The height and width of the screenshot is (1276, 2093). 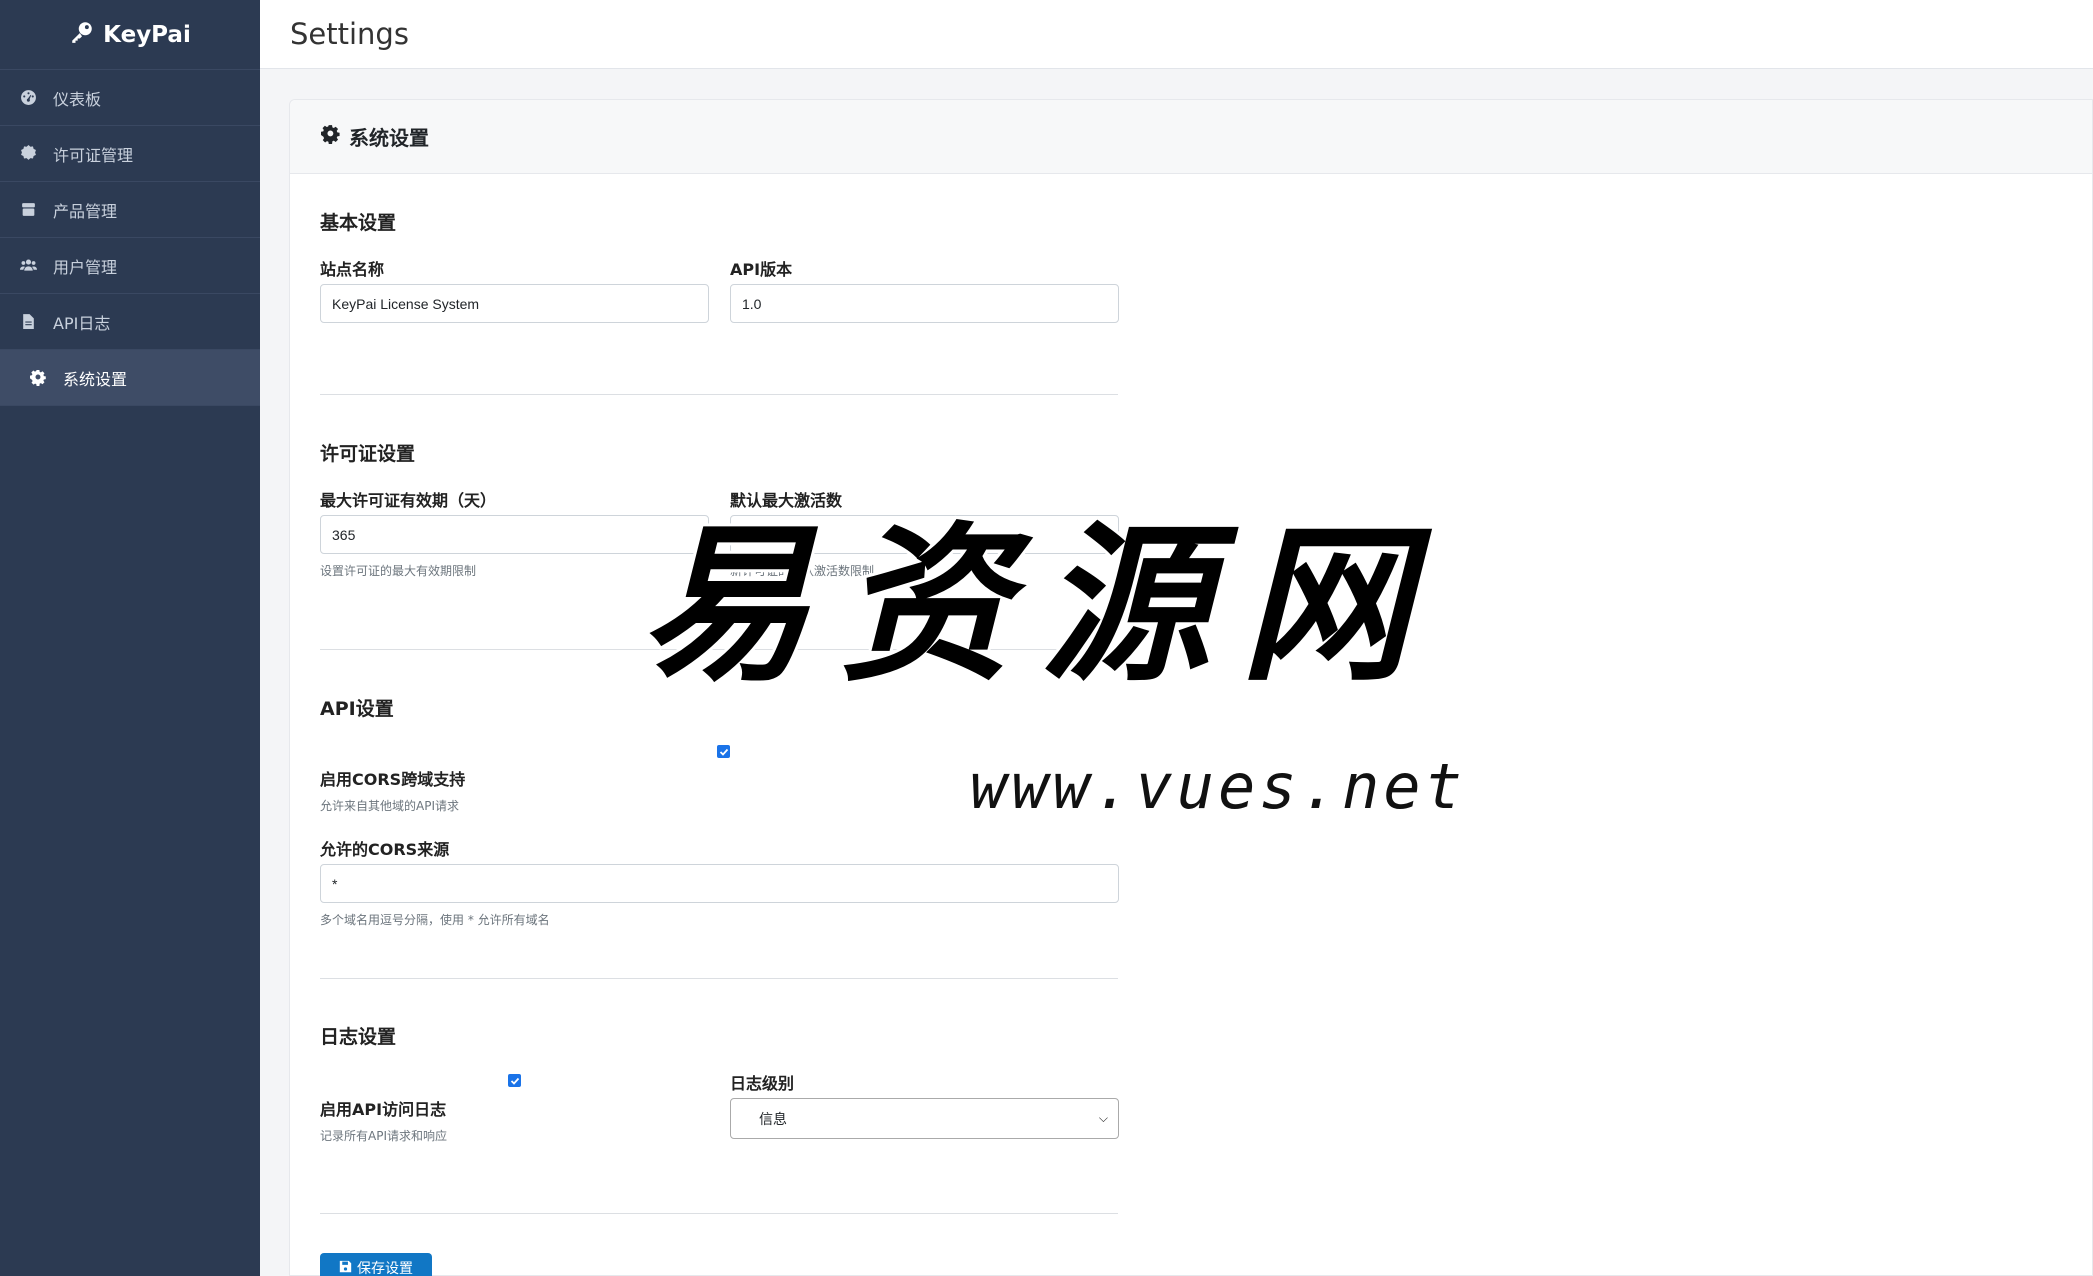 What do you see at coordinates (77, 99) in the screenshot?
I see `sidebar-item-label: 仪表板` at bounding box center [77, 99].